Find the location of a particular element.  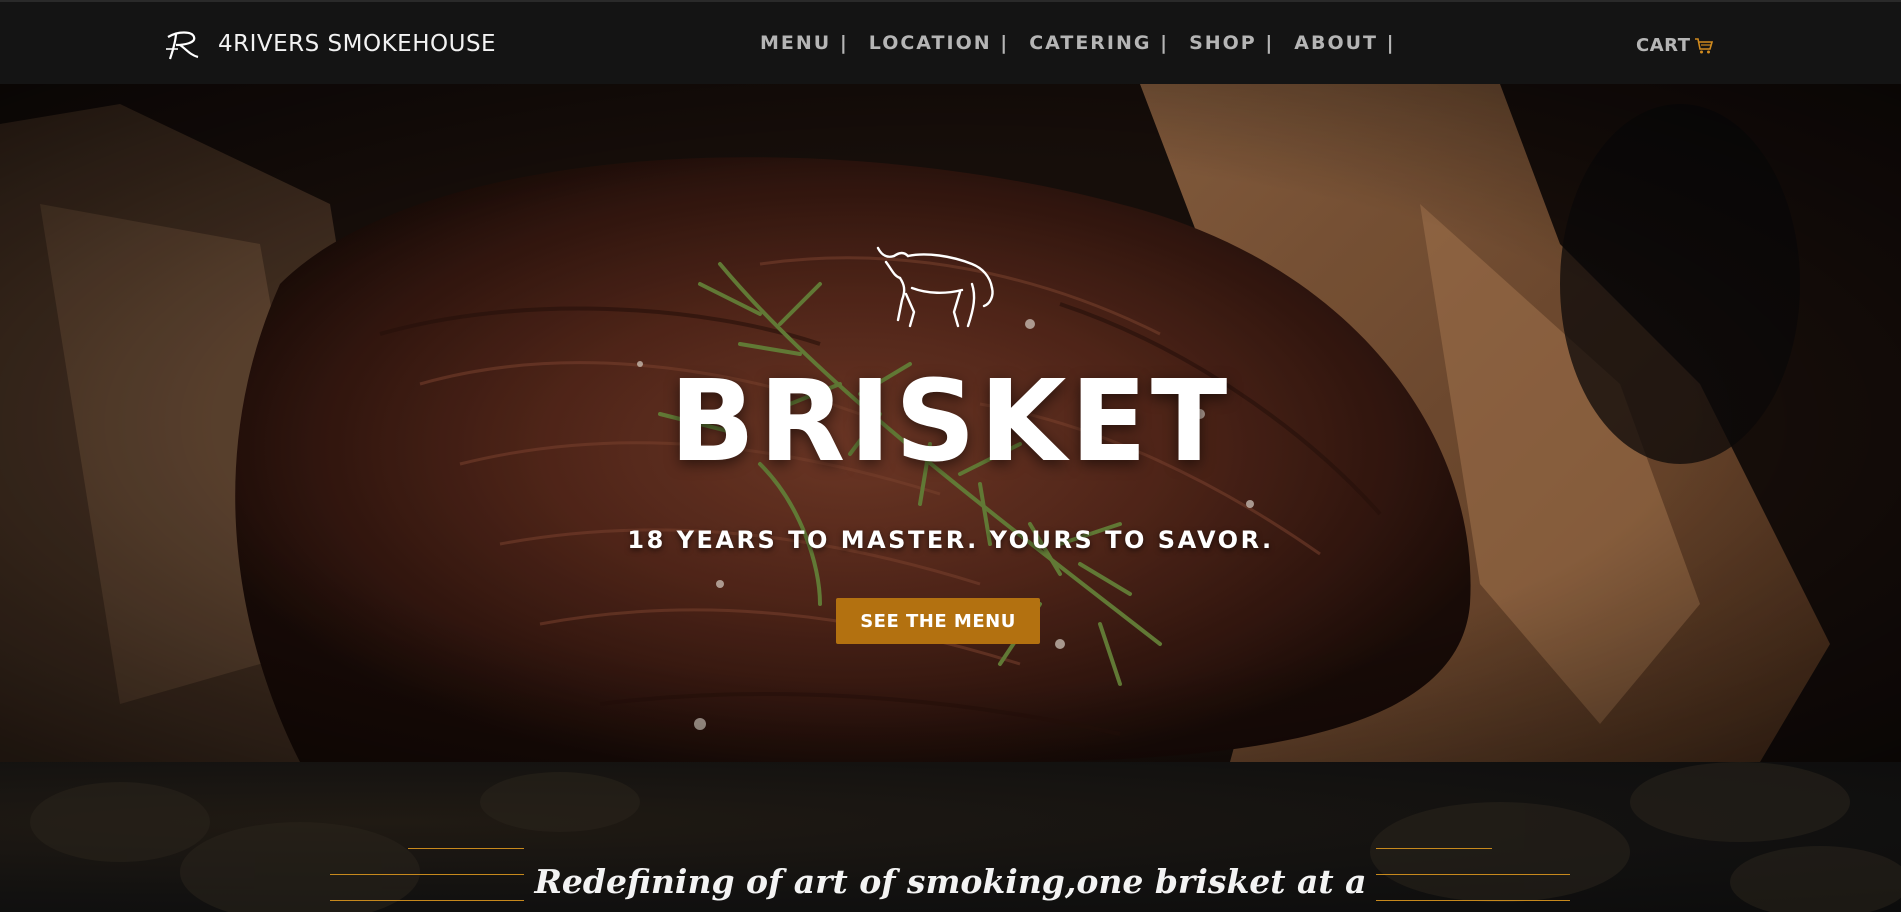

cart-link: CART is located at coordinates (1675, 45).